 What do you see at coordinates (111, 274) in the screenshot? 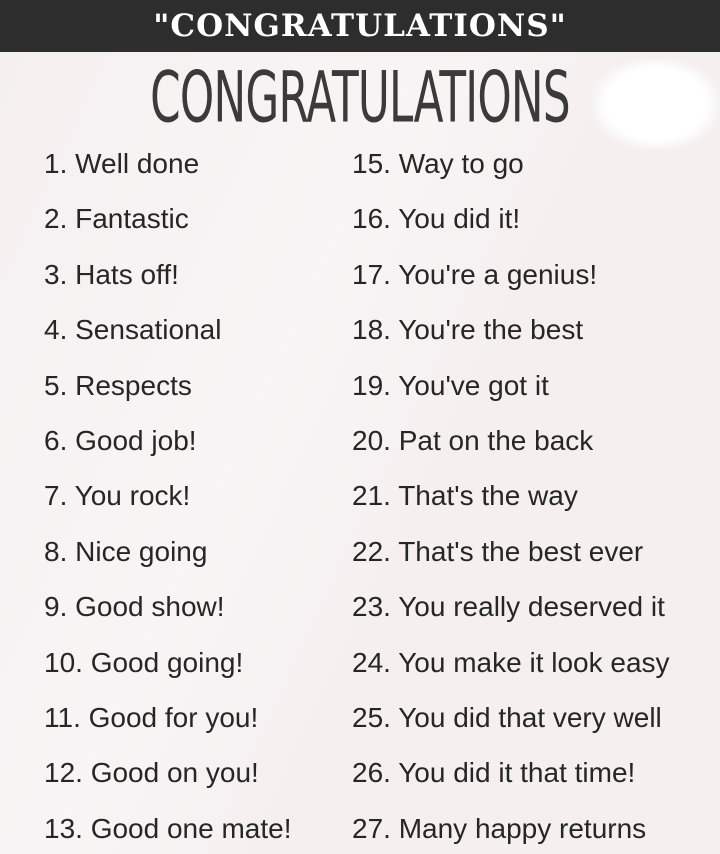
I see `phrase-item: 3. Hats off!` at bounding box center [111, 274].